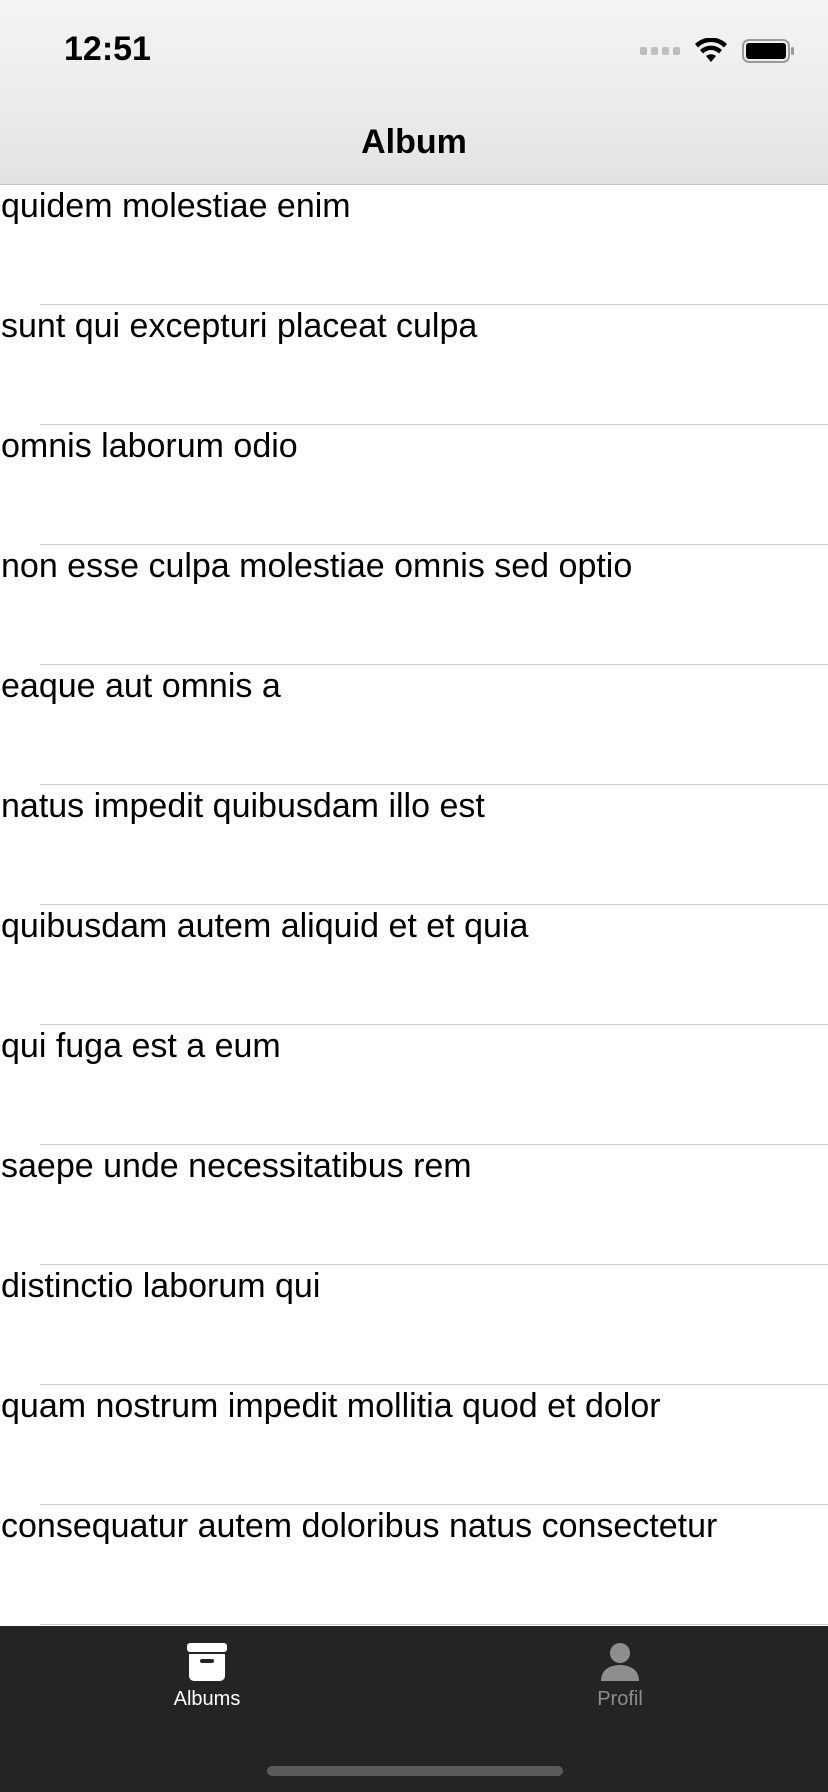 Image resolution: width=828 pixels, height=1792 pixels. I want to click on album-title: non esse culpa molestiae omnis sed optio, so click(317, 566).